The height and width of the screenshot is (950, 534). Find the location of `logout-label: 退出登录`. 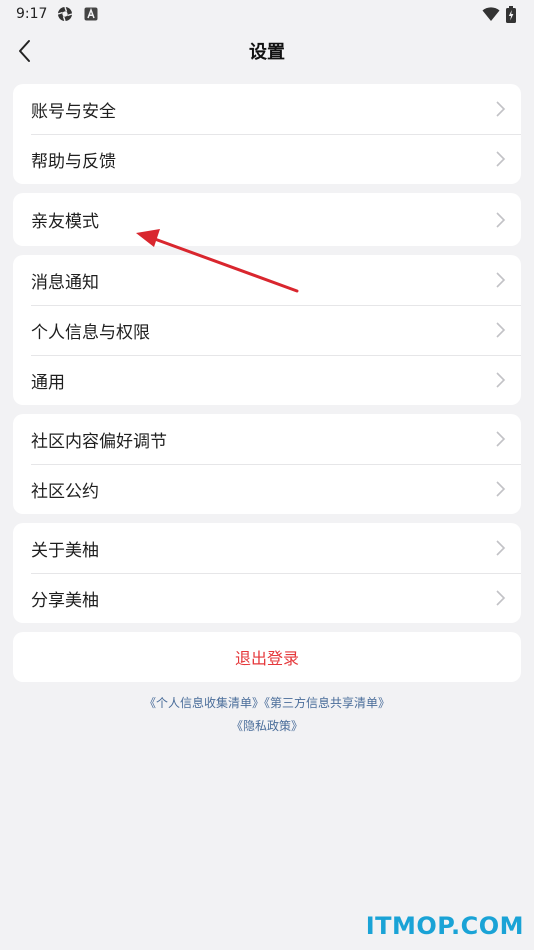

logout-label: 退出登录 is located at coordinates (266, 658).